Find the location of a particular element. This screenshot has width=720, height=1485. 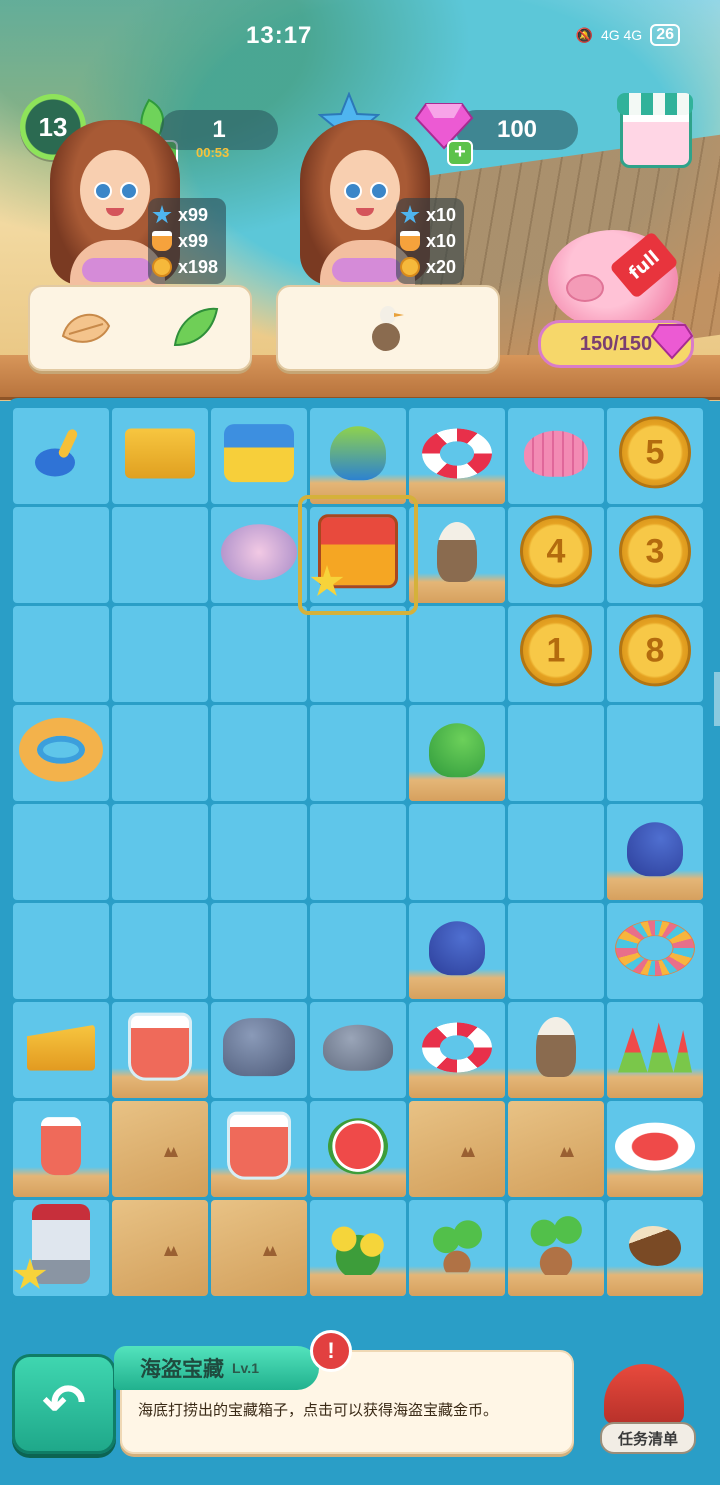

task-list-button: 任务清单 is located at coordinates (646, 1406).